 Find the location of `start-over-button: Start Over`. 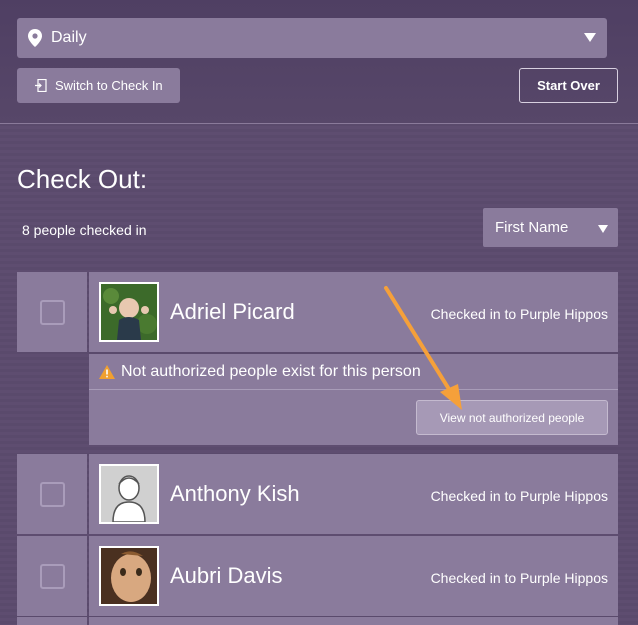

start-over-button: Start Over is located at coordinates (568, 85).